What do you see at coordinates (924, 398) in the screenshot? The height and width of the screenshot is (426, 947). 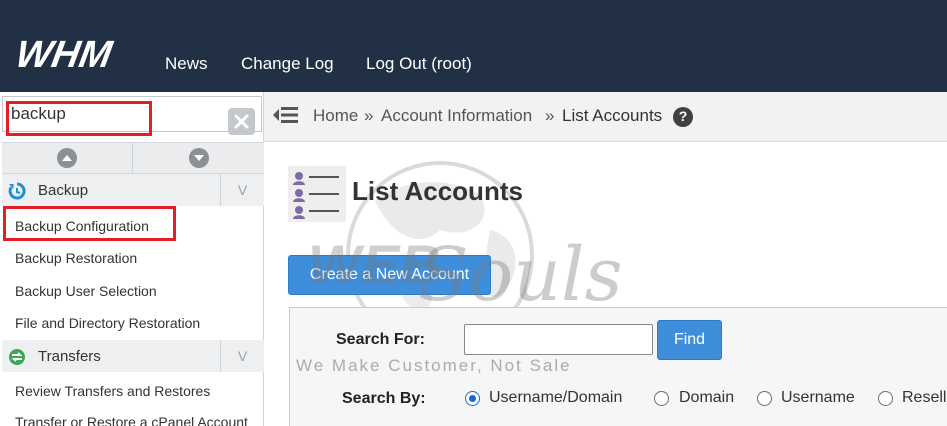 I see `radio-label-reseller: Reseller` at bounding box center [924, 398].